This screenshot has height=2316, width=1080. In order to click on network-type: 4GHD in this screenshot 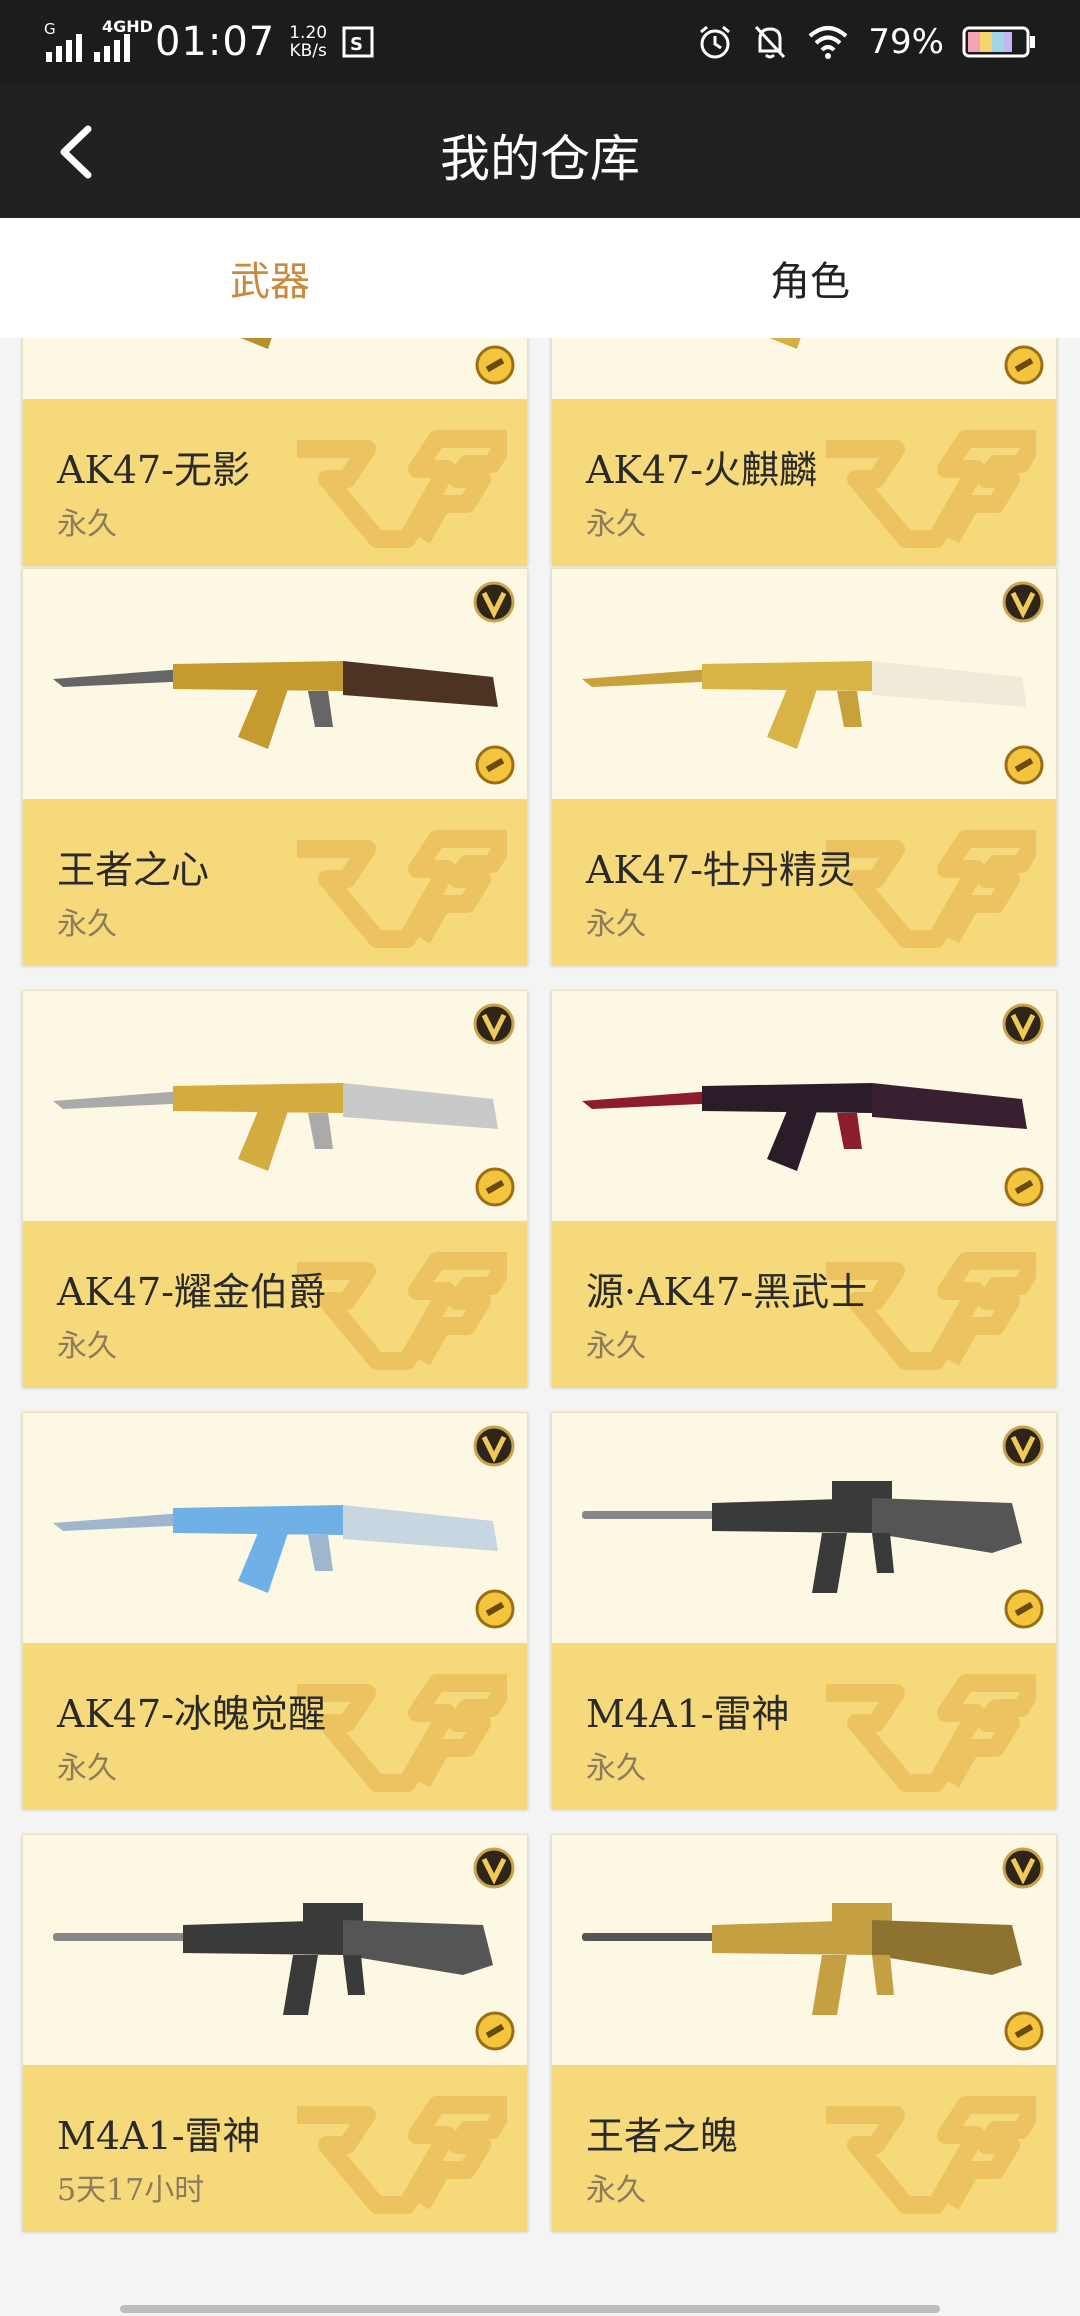, I will do `click(127, 26)`.